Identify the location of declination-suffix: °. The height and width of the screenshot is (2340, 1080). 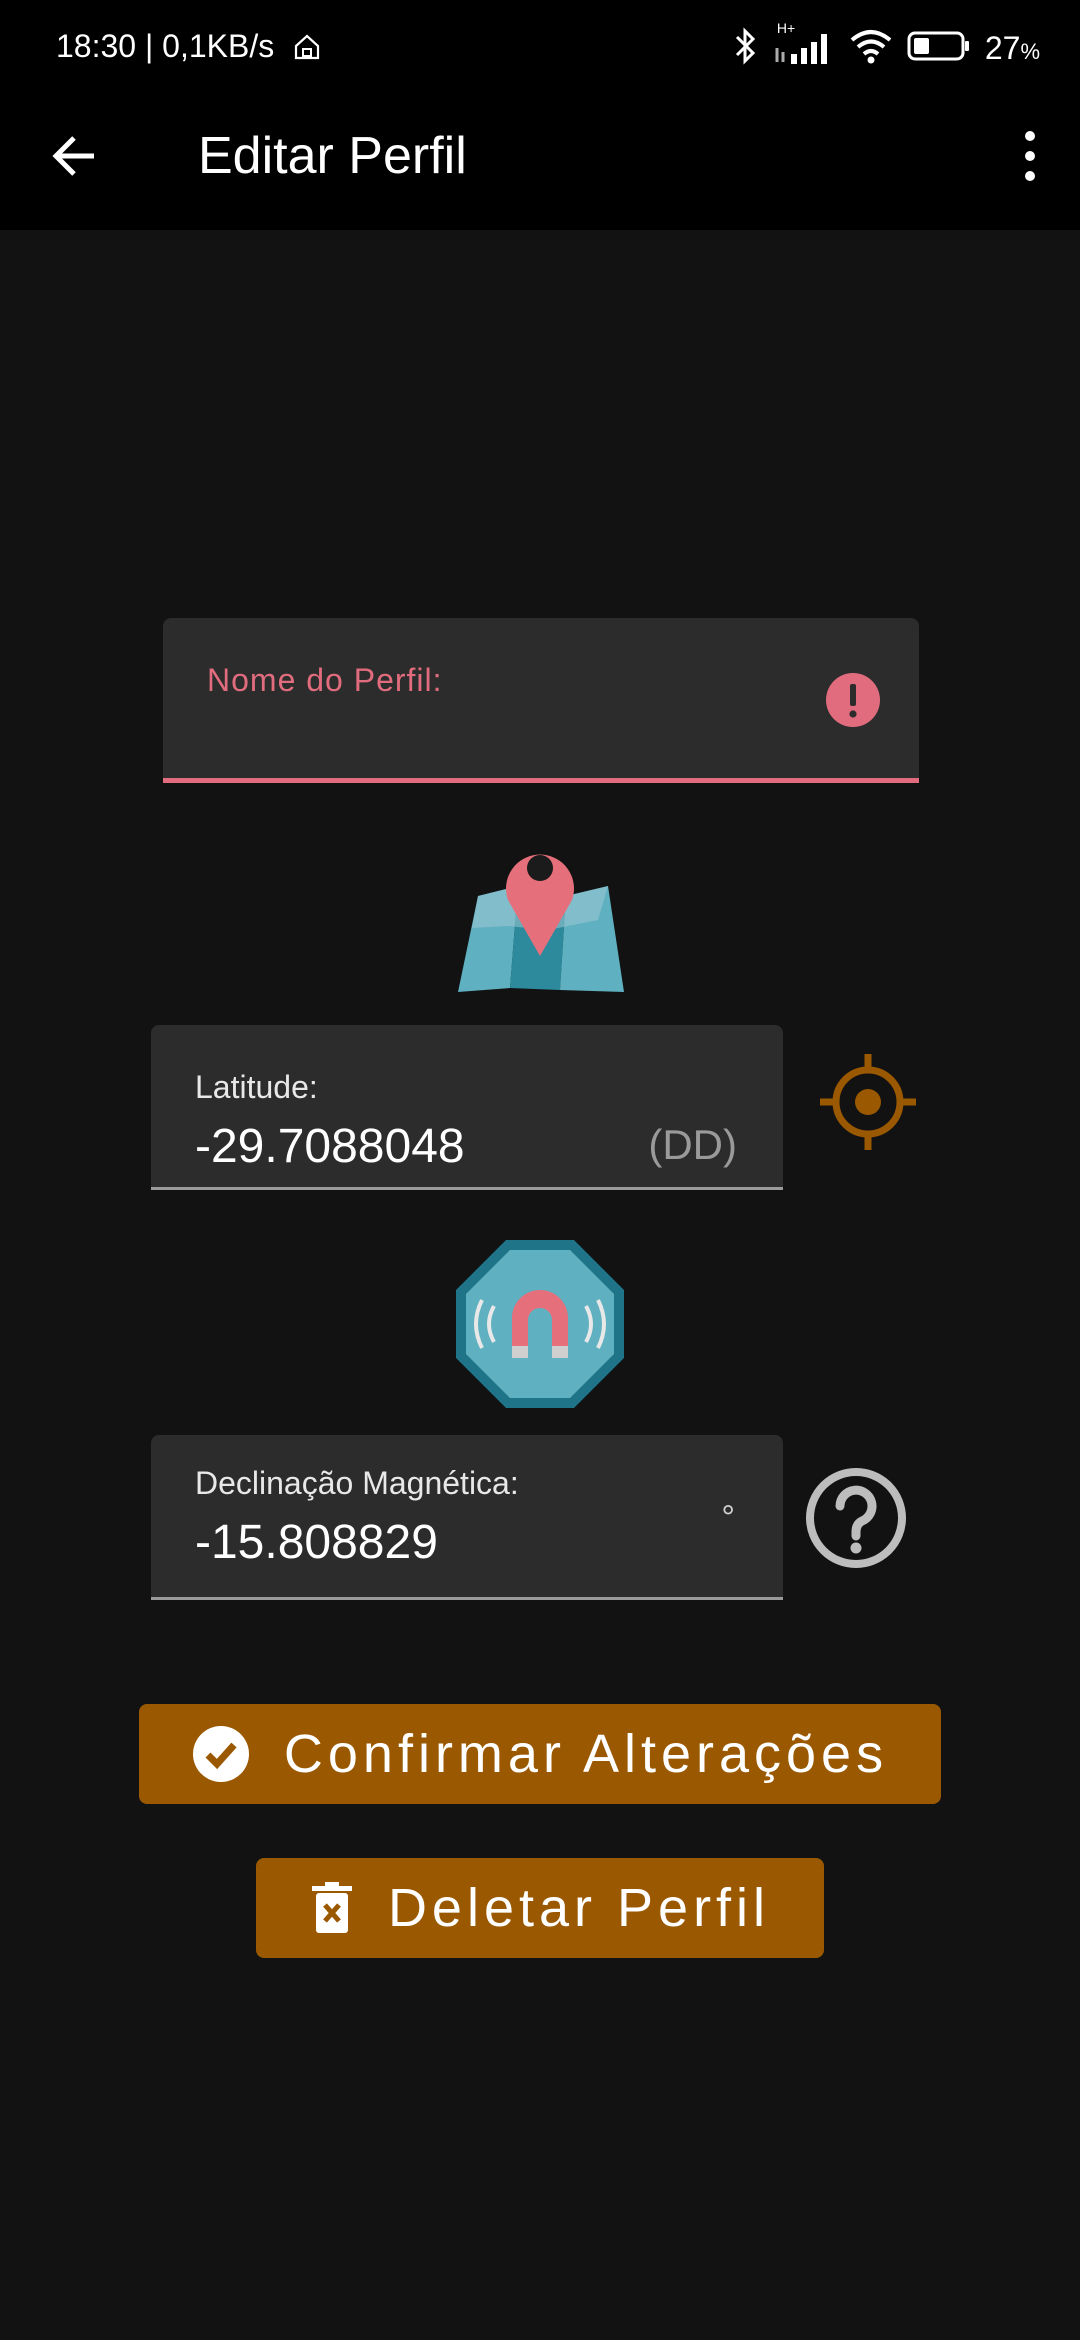
(728, 1518).